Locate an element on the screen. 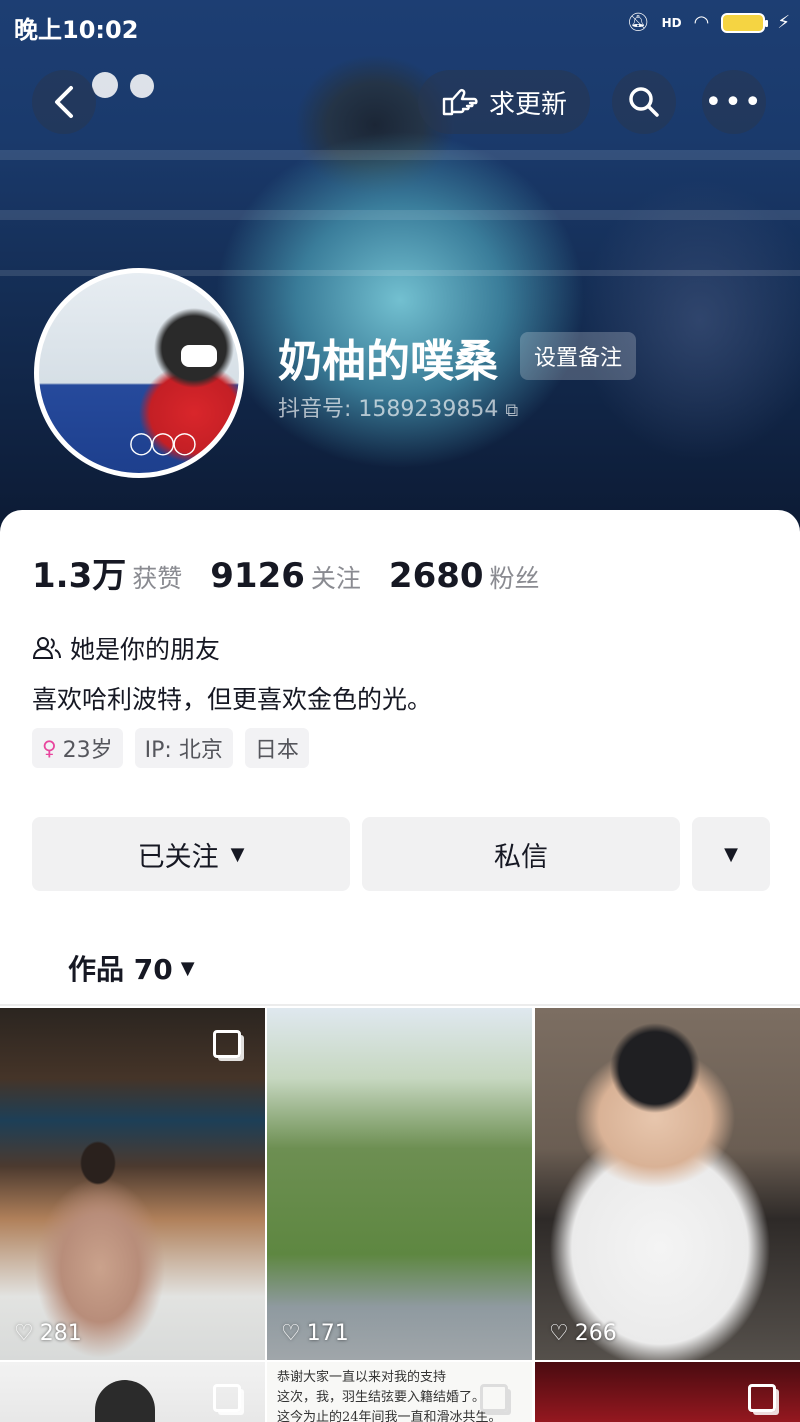 This screenshot has height=1422, width=800. like-count: ♡ 171 is located at coordinates (315, 1333).